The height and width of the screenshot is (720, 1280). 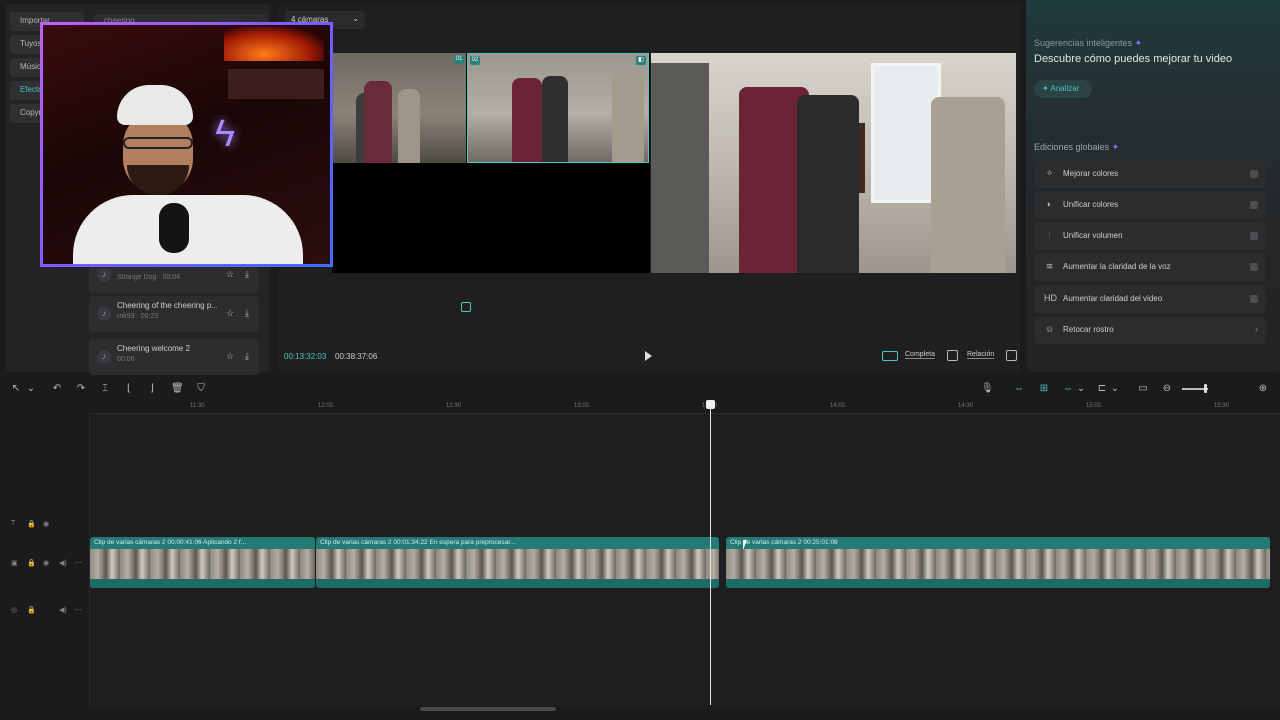 I want to click on ruler-label: 15:00, so click(x=1094, y=406).